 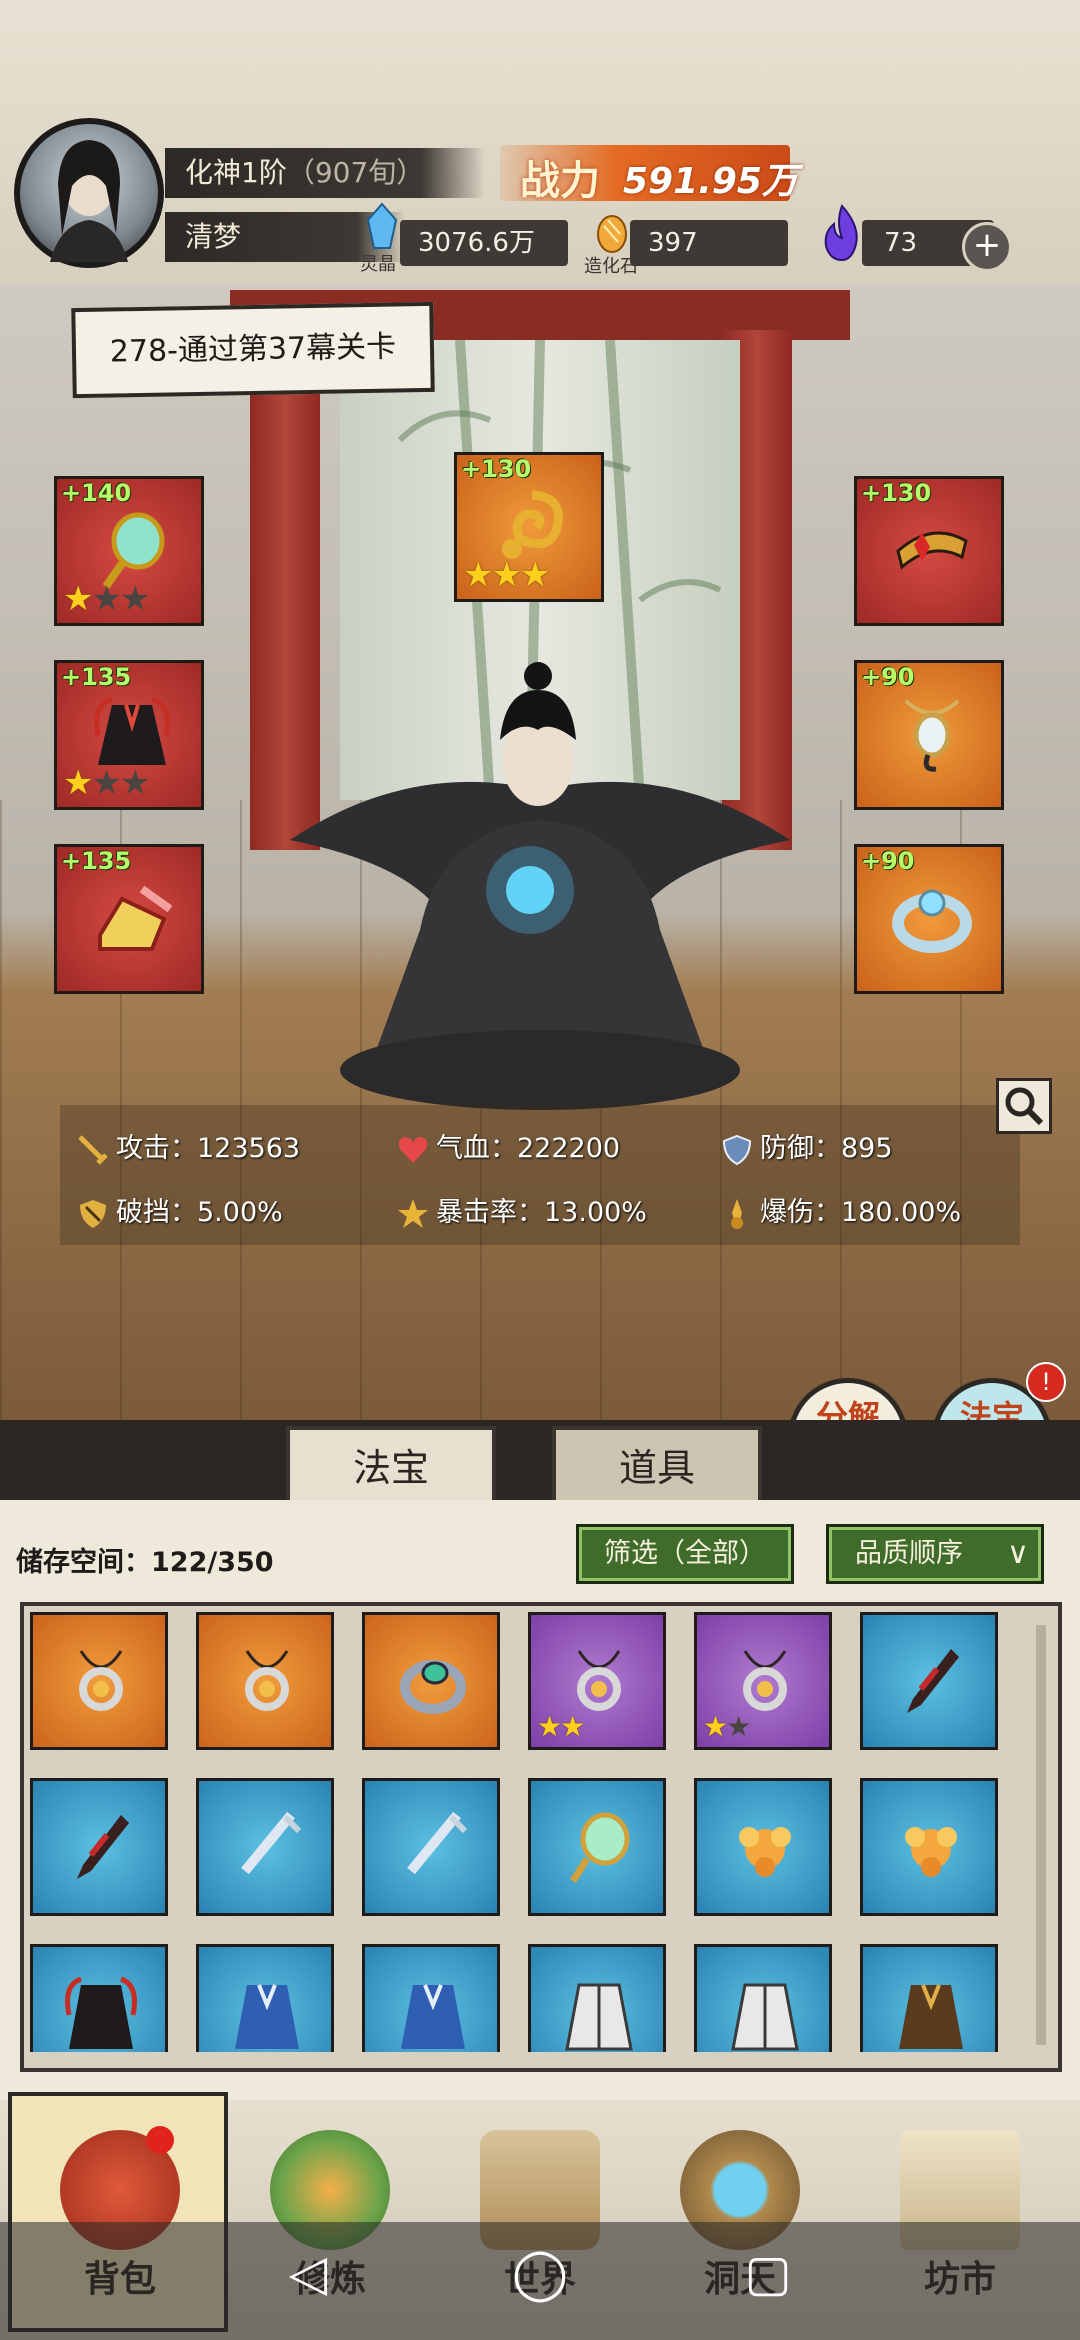 I want to click on combat-power-value: 591.95万, so click(x=710, y=181).